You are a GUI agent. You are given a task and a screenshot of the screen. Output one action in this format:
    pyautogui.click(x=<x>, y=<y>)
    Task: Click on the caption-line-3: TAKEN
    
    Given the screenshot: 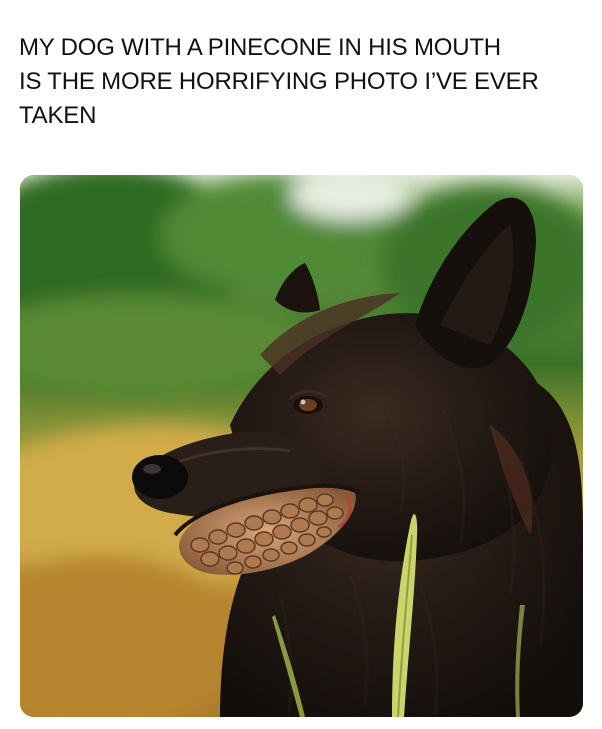 What is the action you would take?
    pyautogui.click(x=58, y=115)
    